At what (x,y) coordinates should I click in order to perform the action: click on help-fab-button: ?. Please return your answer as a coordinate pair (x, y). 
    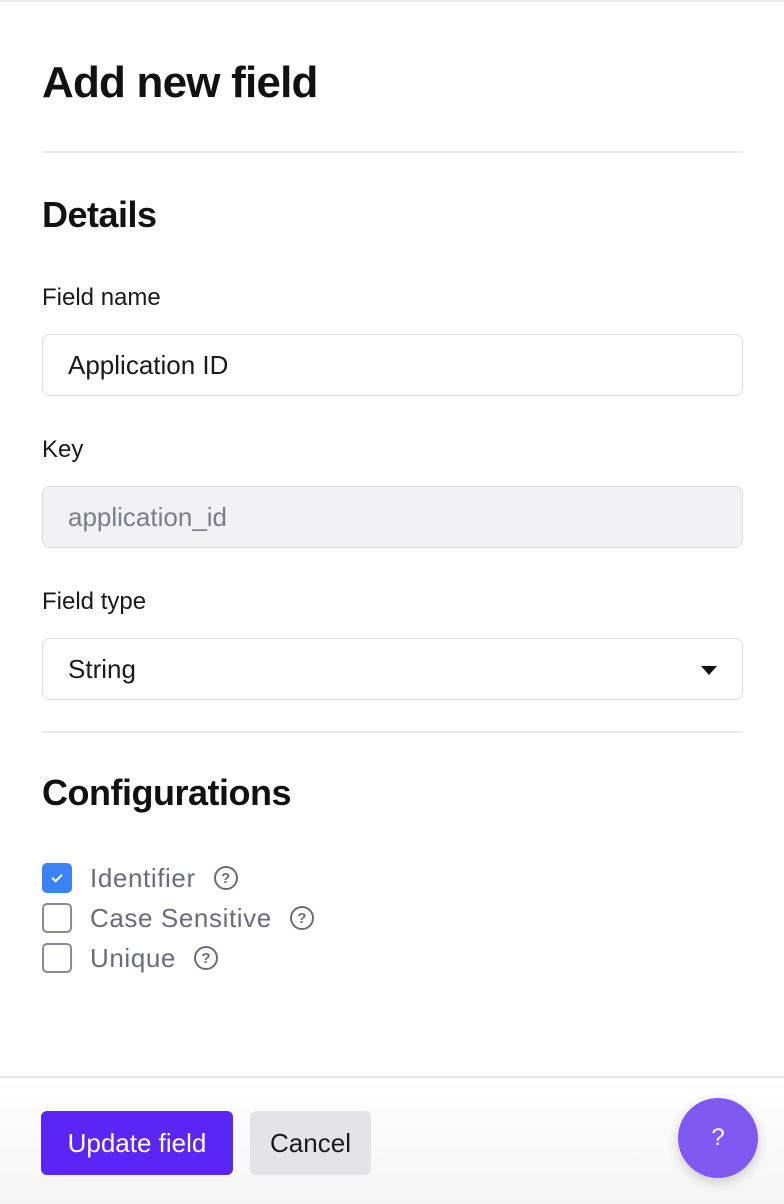
    Looking at the image, I should click on (718, 1138).